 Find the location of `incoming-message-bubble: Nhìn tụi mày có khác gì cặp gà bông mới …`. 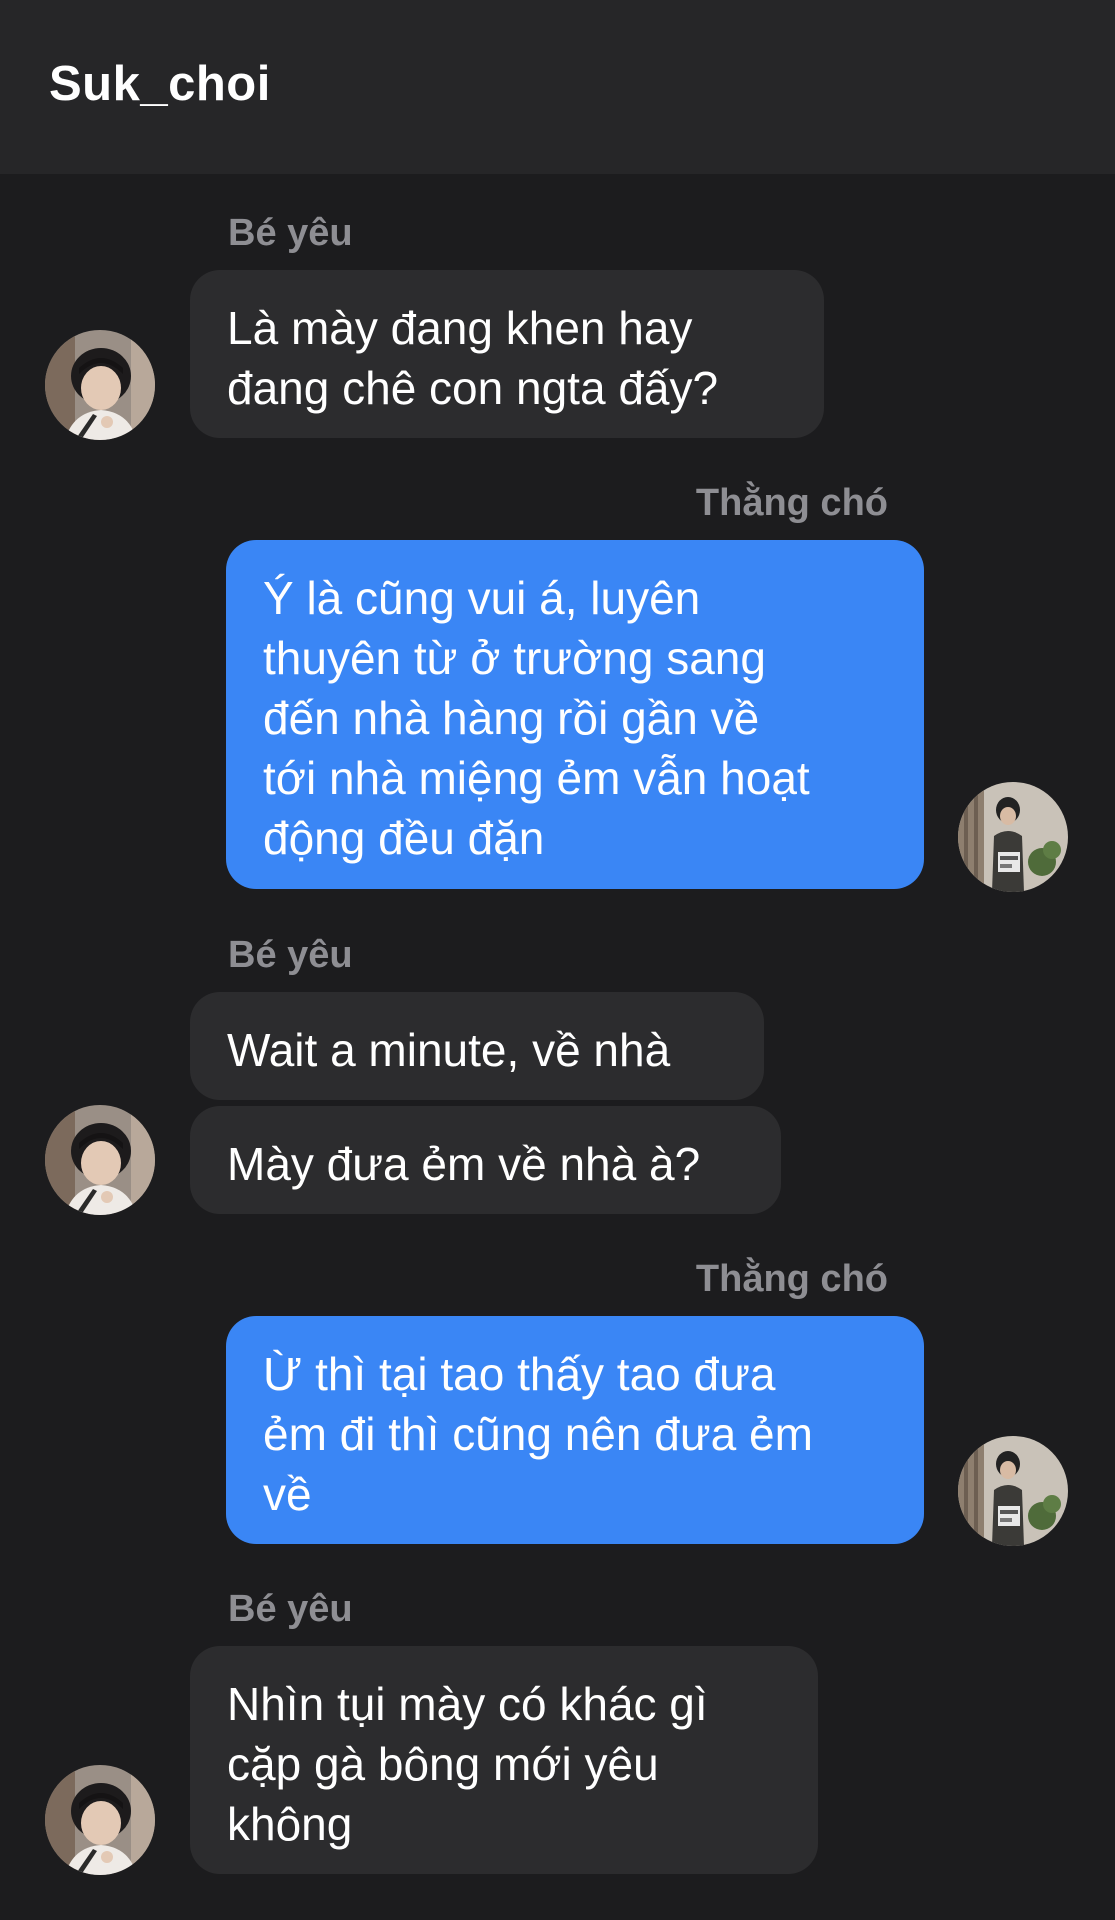

incoming-message-bubble: Nhìn tụi mày có khác gì cặp gà bông mới … is located at coordinates (504, 1760).